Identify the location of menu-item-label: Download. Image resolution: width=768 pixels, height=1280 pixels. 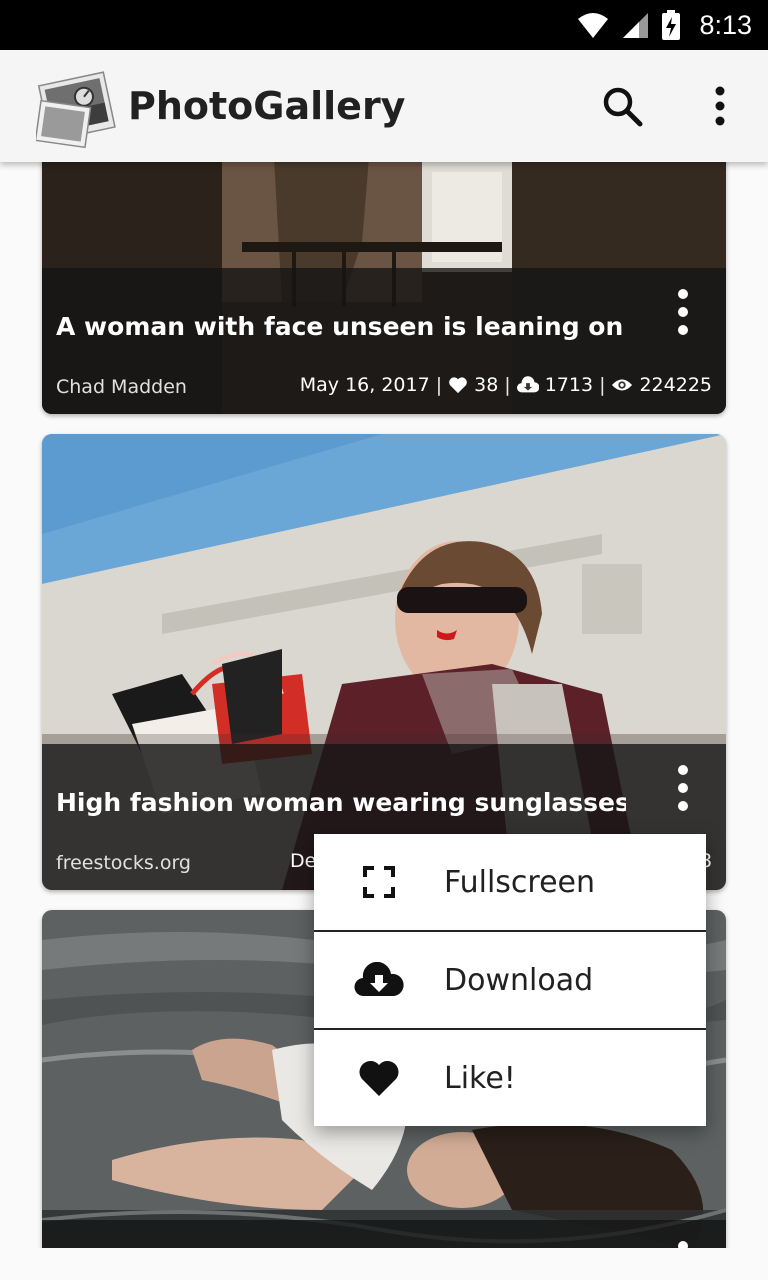
(519, 980).